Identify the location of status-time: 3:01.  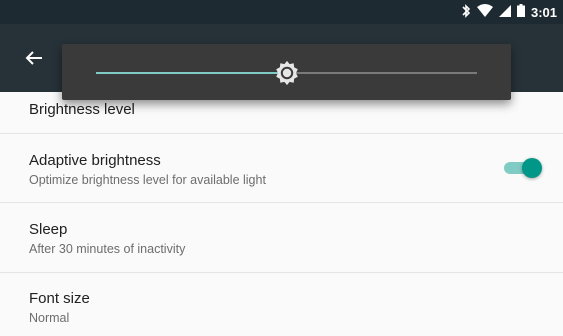
(543, 12).